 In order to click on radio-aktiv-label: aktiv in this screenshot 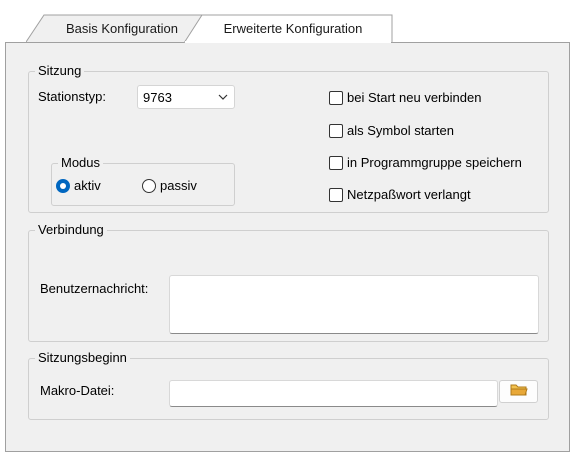, I will do `click(87, 185)`.